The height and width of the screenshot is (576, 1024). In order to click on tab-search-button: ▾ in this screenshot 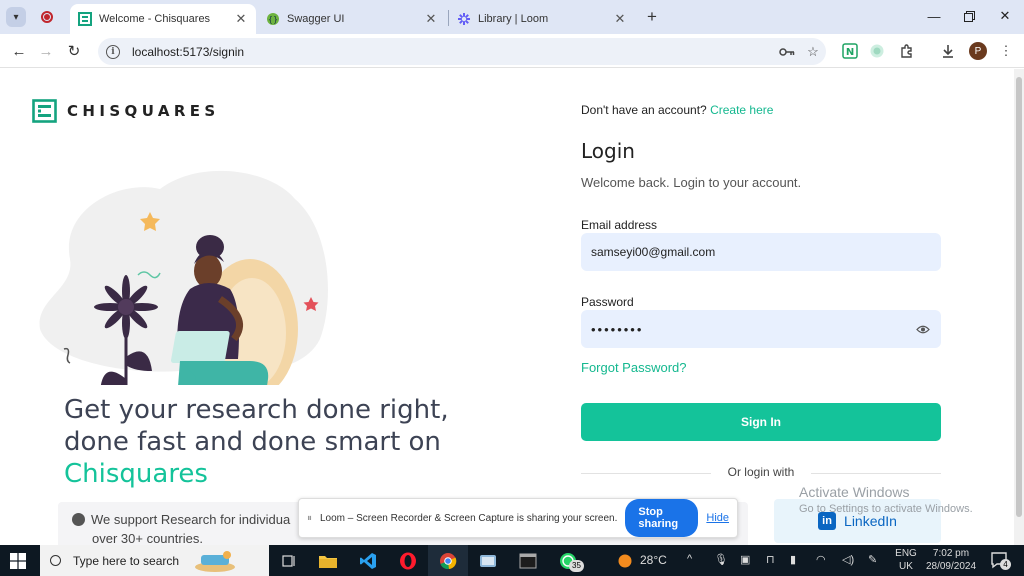, I will do `click(16, 17)`.